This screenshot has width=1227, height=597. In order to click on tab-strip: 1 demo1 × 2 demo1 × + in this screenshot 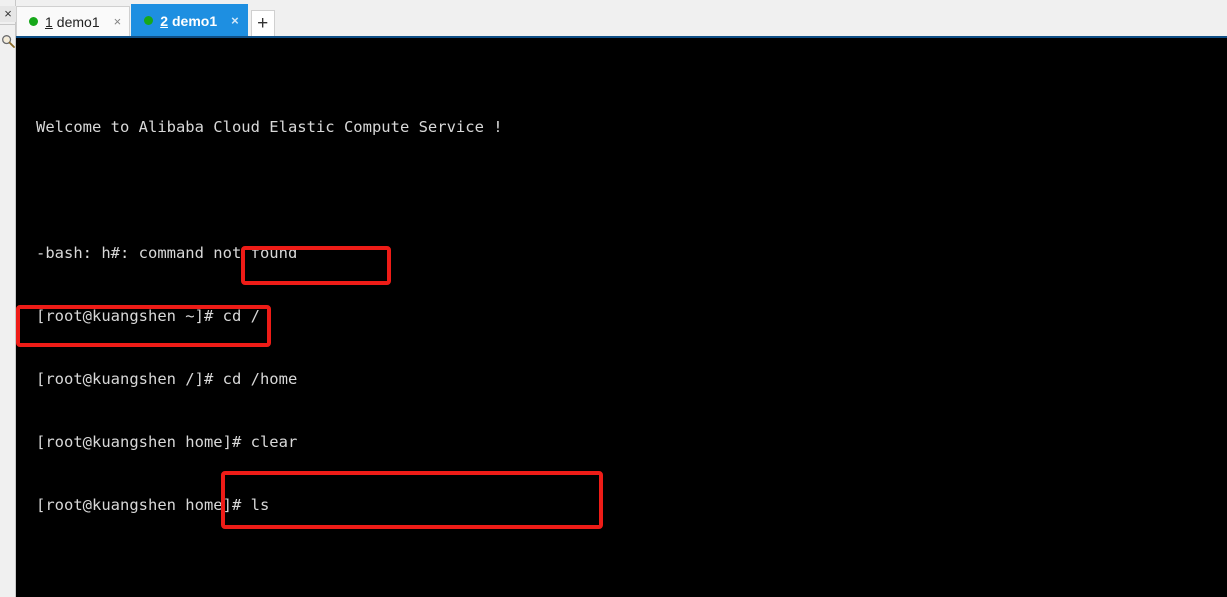, I will do `click(621, 18)`.